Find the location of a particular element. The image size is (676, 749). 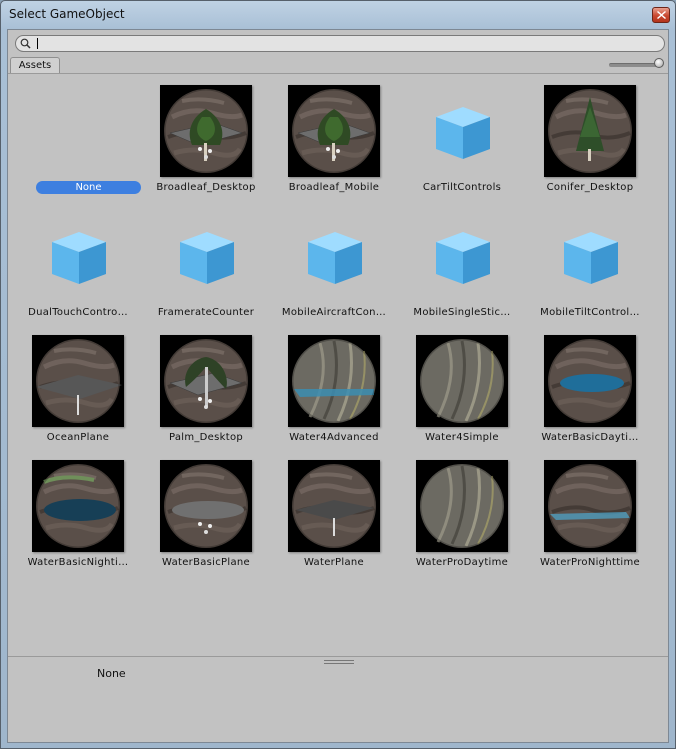

asset-item: Palm_Desktop is located at coordinates (206, 384).